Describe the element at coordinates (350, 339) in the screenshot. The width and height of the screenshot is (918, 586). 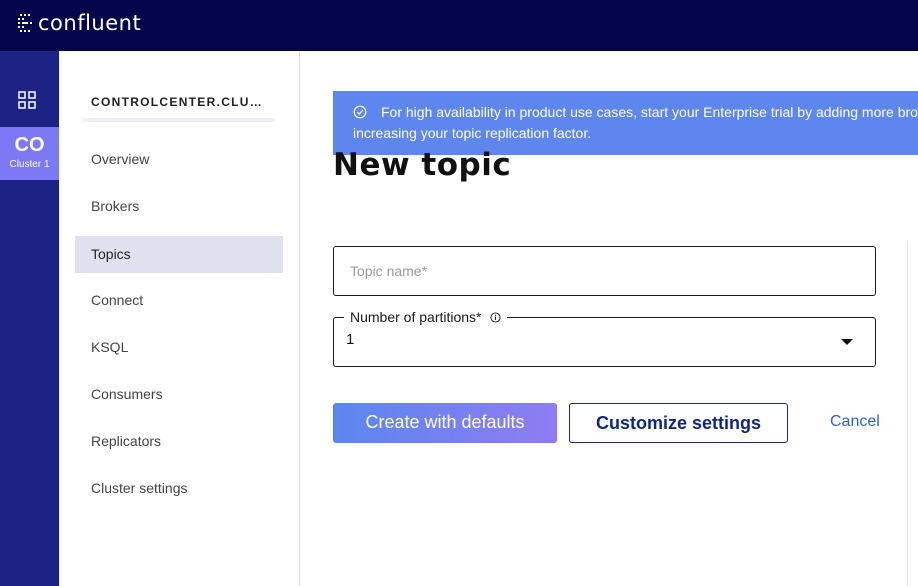
I see `partitions-value: 1` at that location.